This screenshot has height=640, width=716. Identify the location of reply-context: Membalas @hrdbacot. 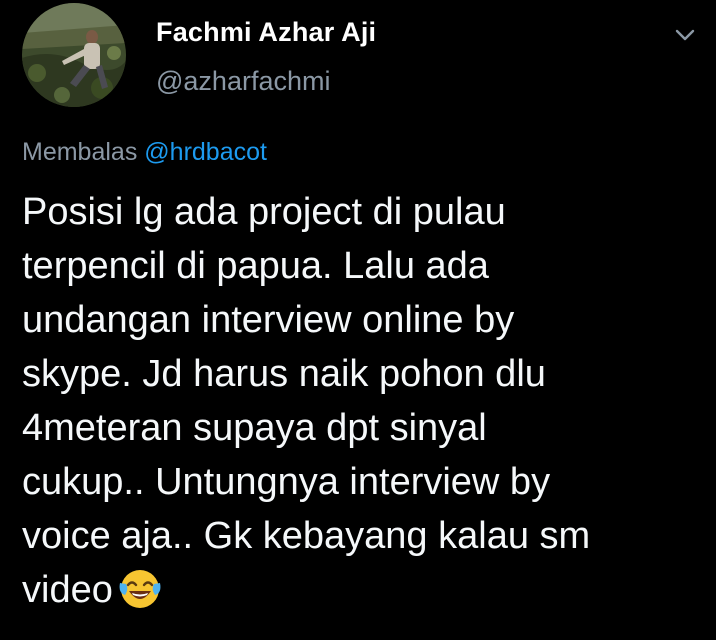
(144, 152).